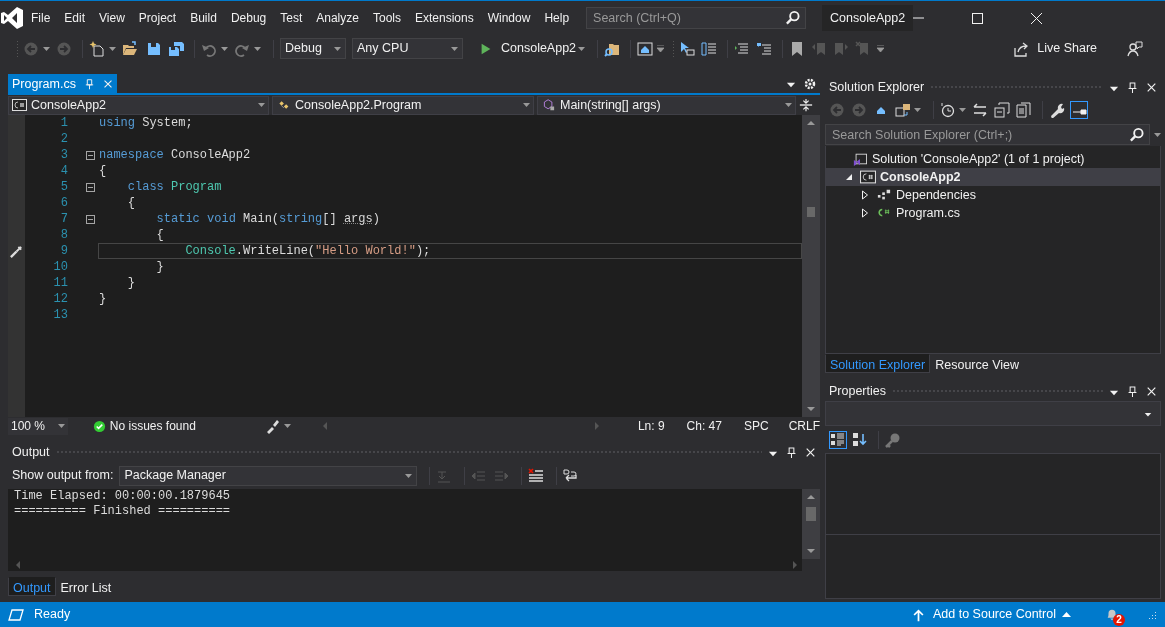  Describe the element at coordinates (1135, 48) in the screenshot. I see `feedback-icon` at that location.